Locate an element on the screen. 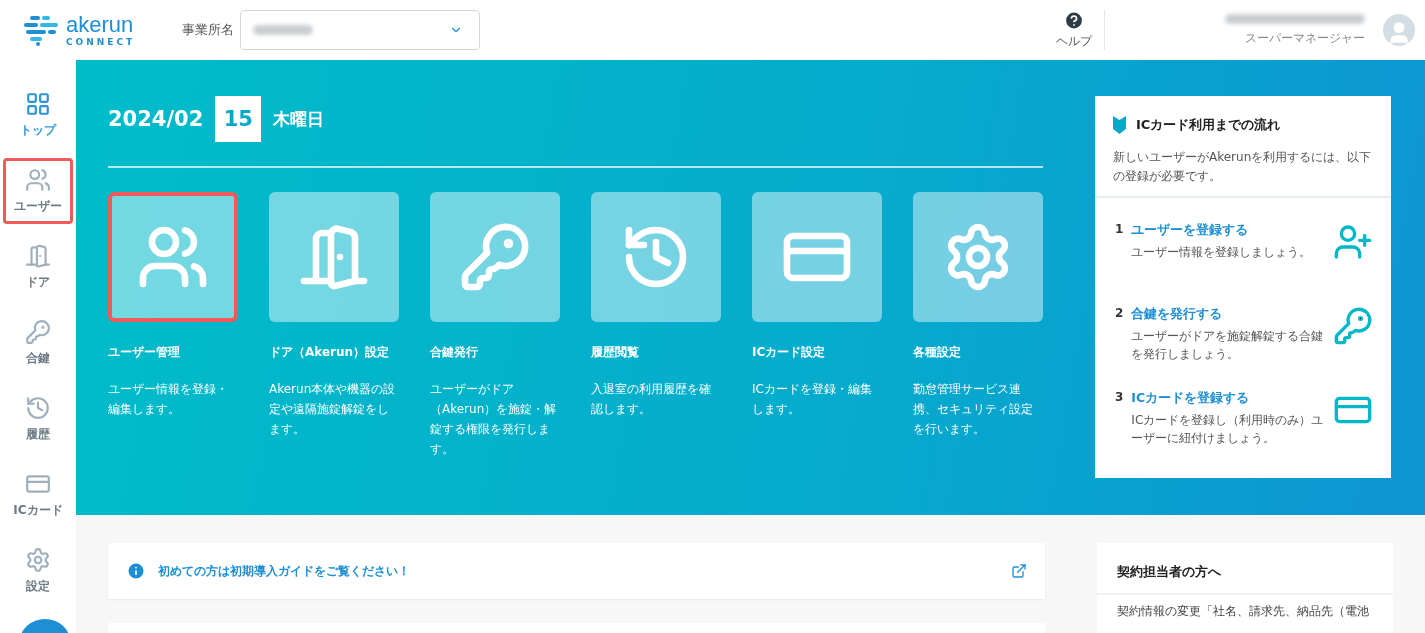  tile-description: 勤怠管理サービス連携、セキュリティ設定を行います。 is located at coordinates (973, 409).